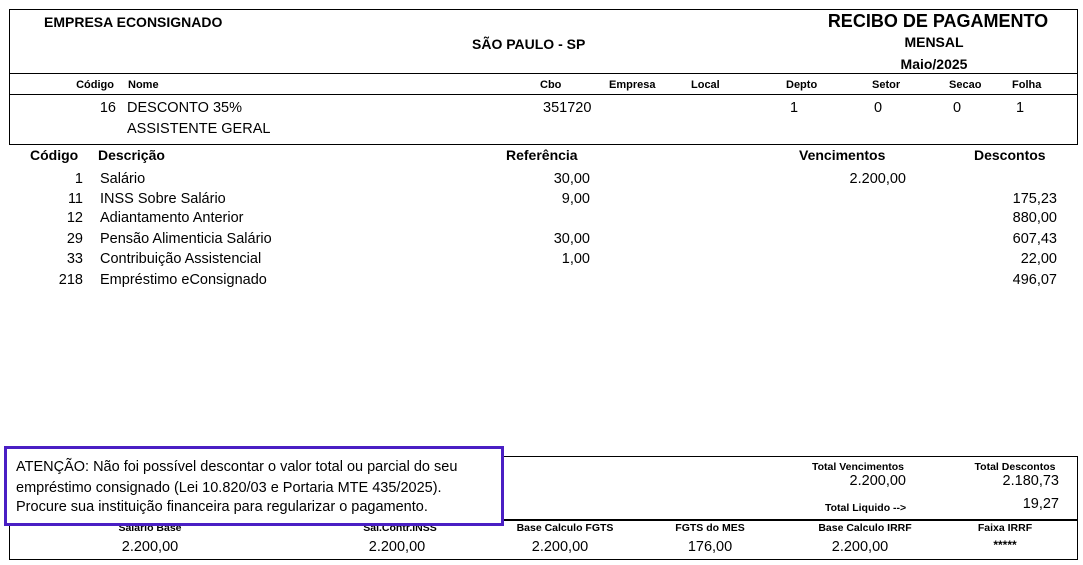 Image resolution: width=1083 pixels, height=565 pixels. What do you see at coordinates (571, 239) in the screenshot?
I see `item-3-referencia: 30,00` at bounding box center [571, 239].